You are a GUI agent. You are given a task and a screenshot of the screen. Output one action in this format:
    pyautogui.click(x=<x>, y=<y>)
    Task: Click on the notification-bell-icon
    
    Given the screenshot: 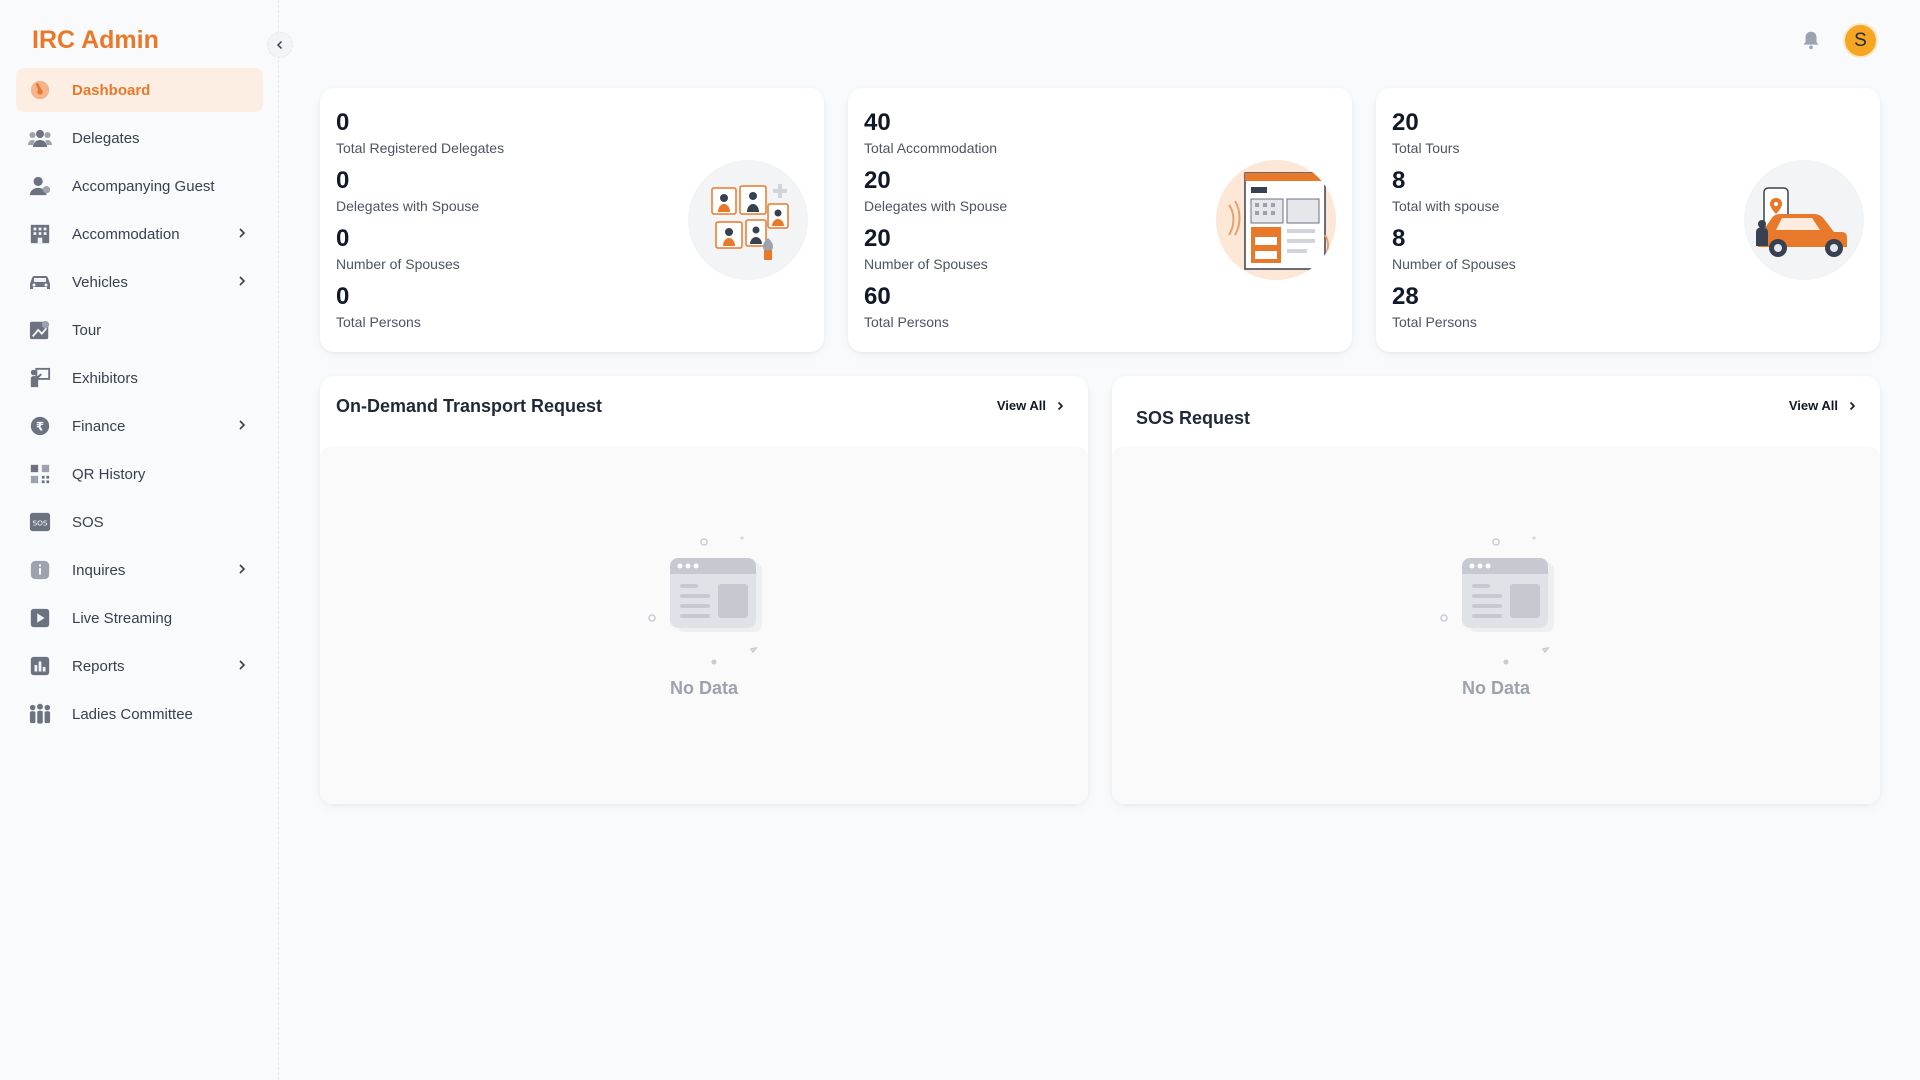 What is the action you would take?
    pyautogui.click(x=1811, y=42)
    